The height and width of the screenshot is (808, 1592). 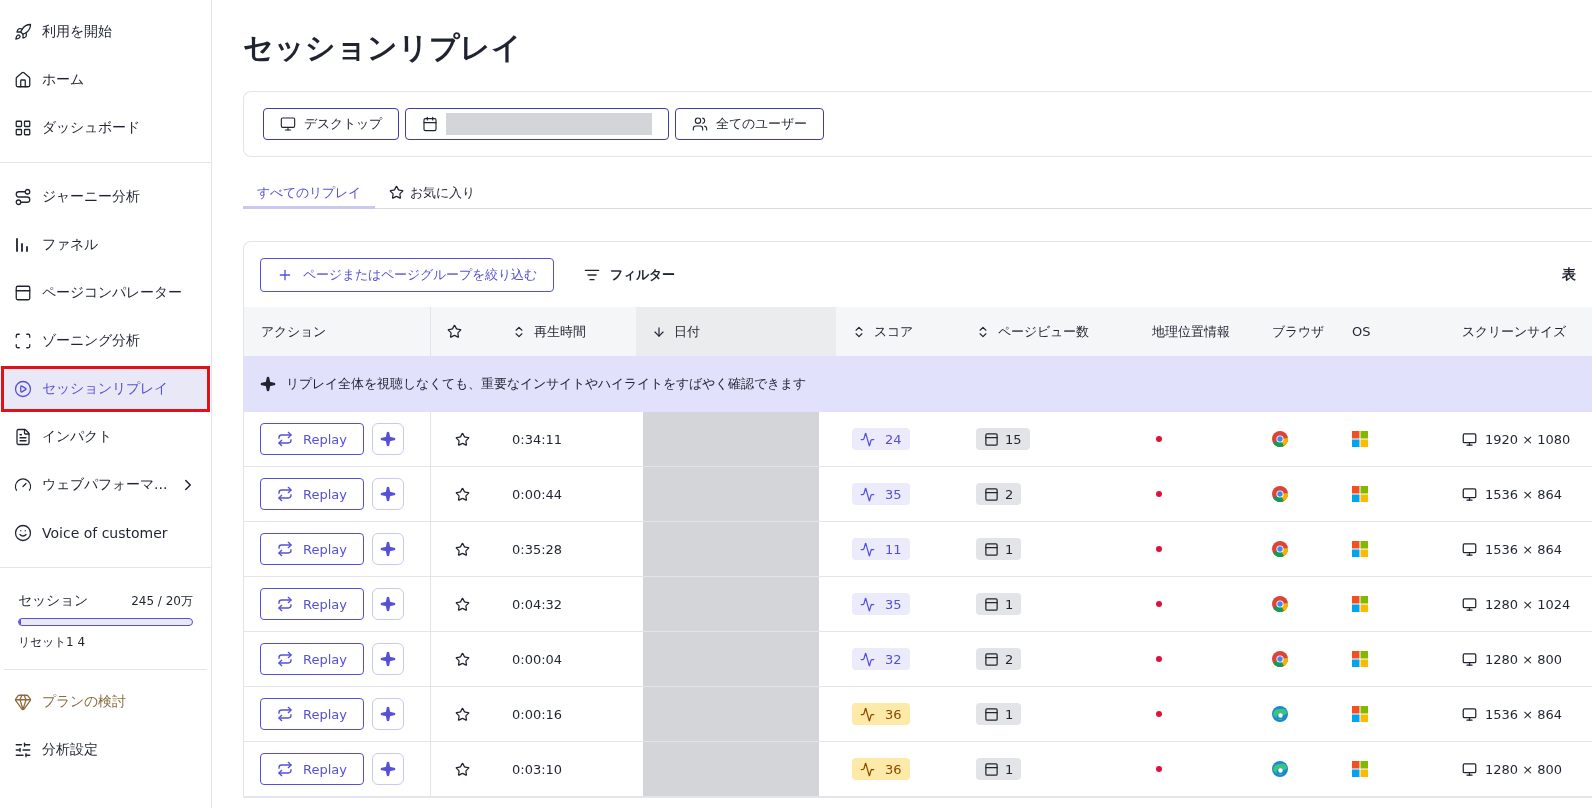 I want to click on pageview-badge: 1, so click(x=999, y=549).